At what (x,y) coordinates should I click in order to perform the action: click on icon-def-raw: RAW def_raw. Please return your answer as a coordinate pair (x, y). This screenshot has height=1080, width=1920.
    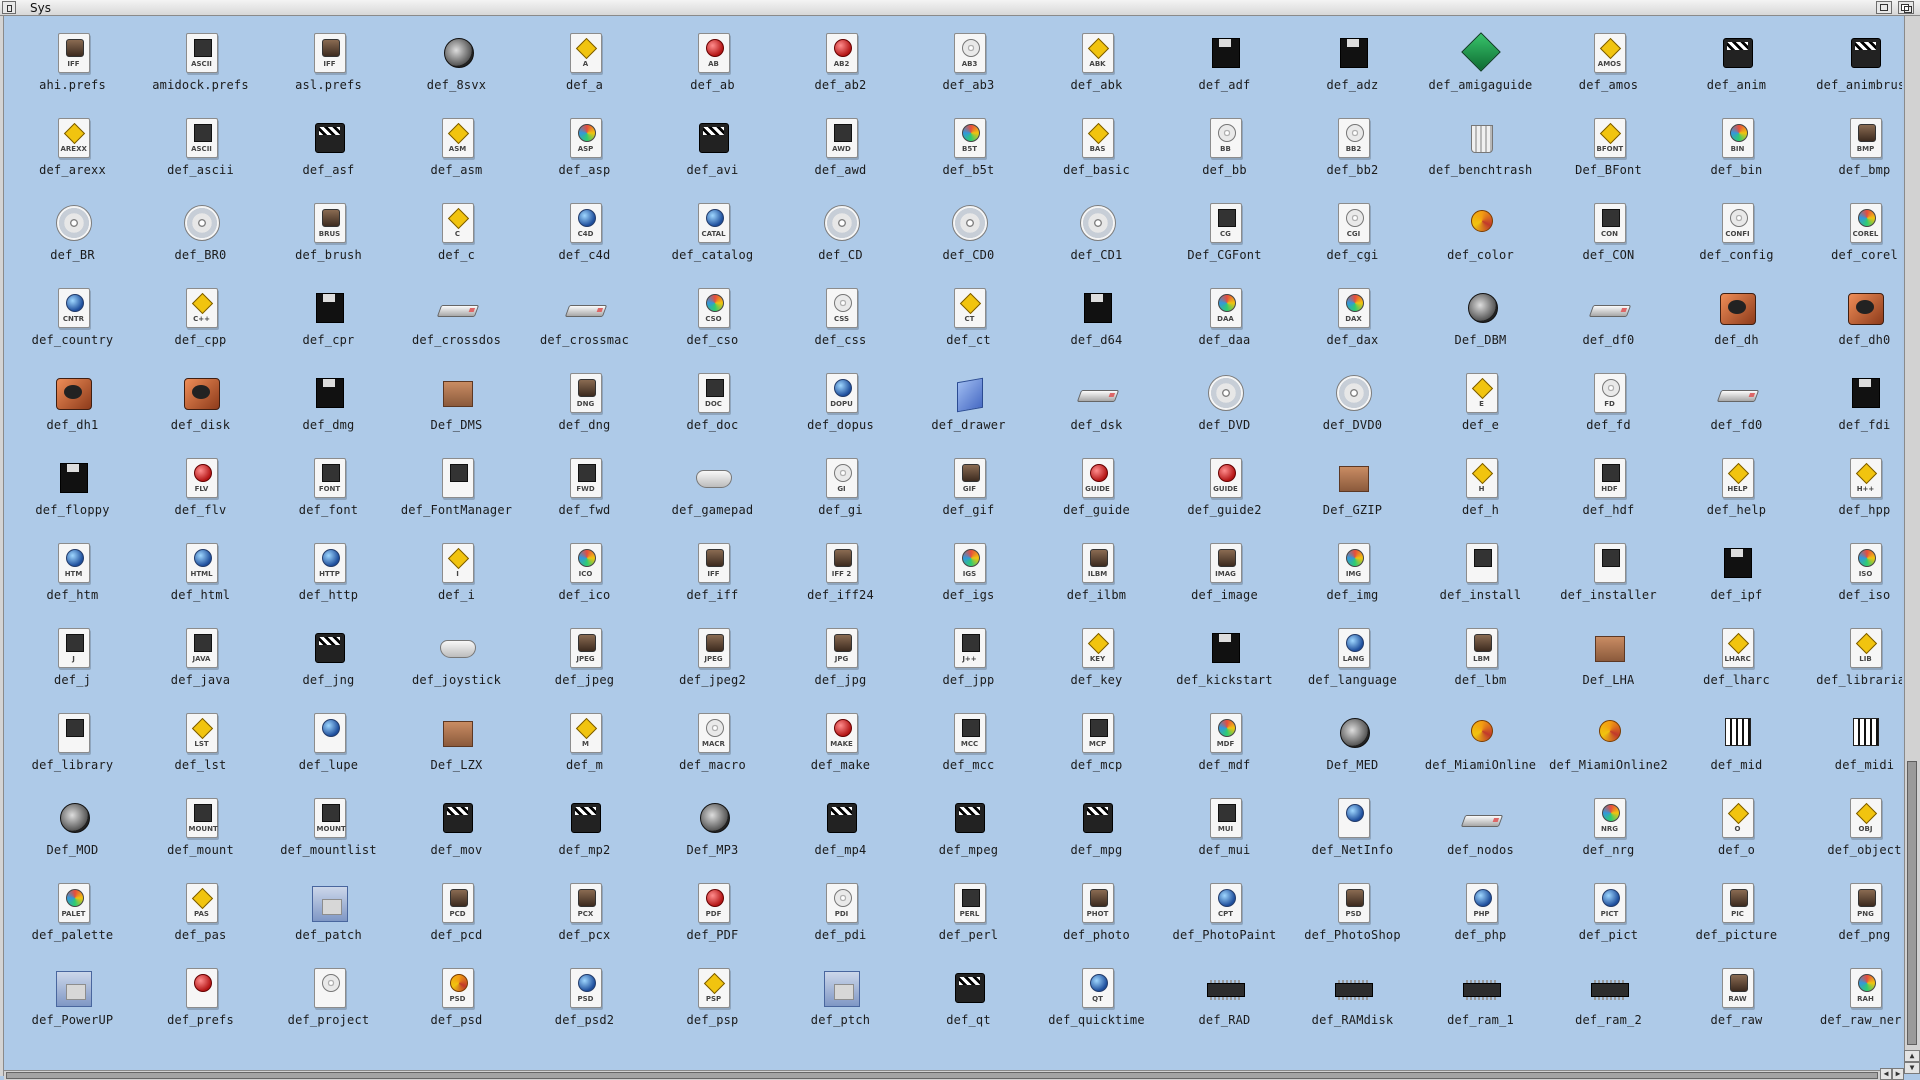
    Looking at the image, I should click on (1736, 1003).